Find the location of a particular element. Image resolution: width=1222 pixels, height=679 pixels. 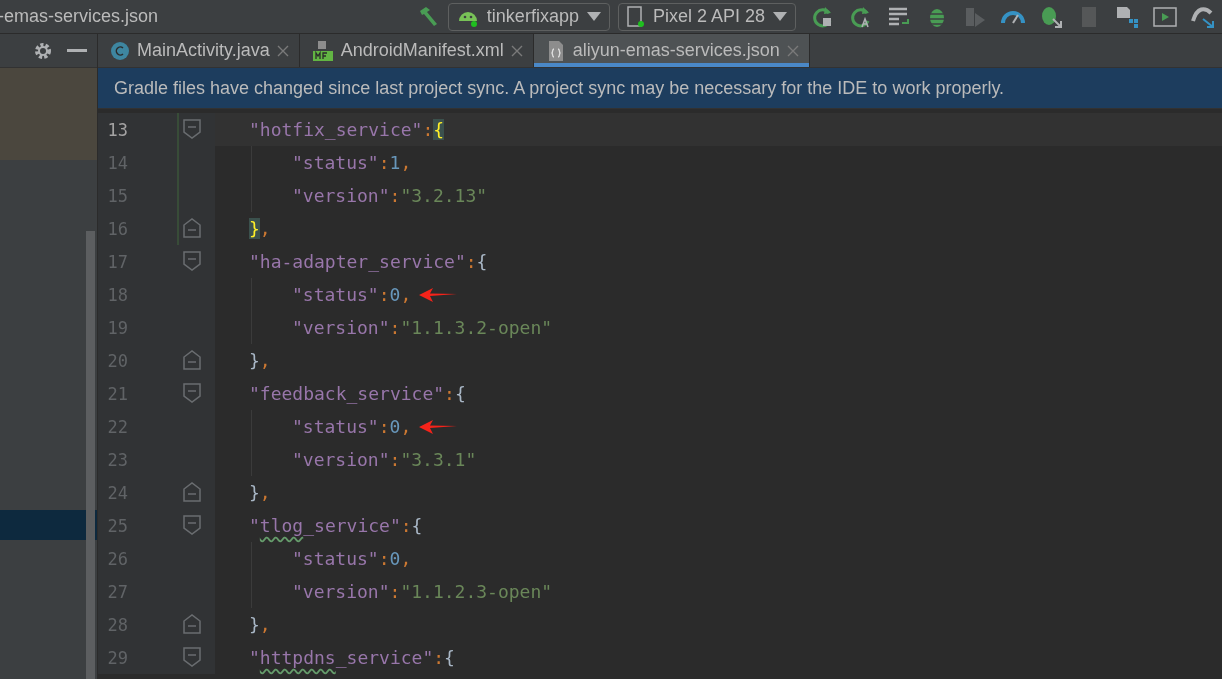

code-line: "status":1, is located at coordinates (352, 162).